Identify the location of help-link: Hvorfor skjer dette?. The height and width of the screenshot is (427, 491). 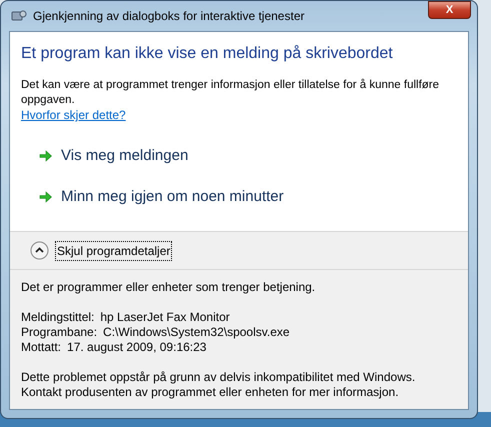
(73, 115).